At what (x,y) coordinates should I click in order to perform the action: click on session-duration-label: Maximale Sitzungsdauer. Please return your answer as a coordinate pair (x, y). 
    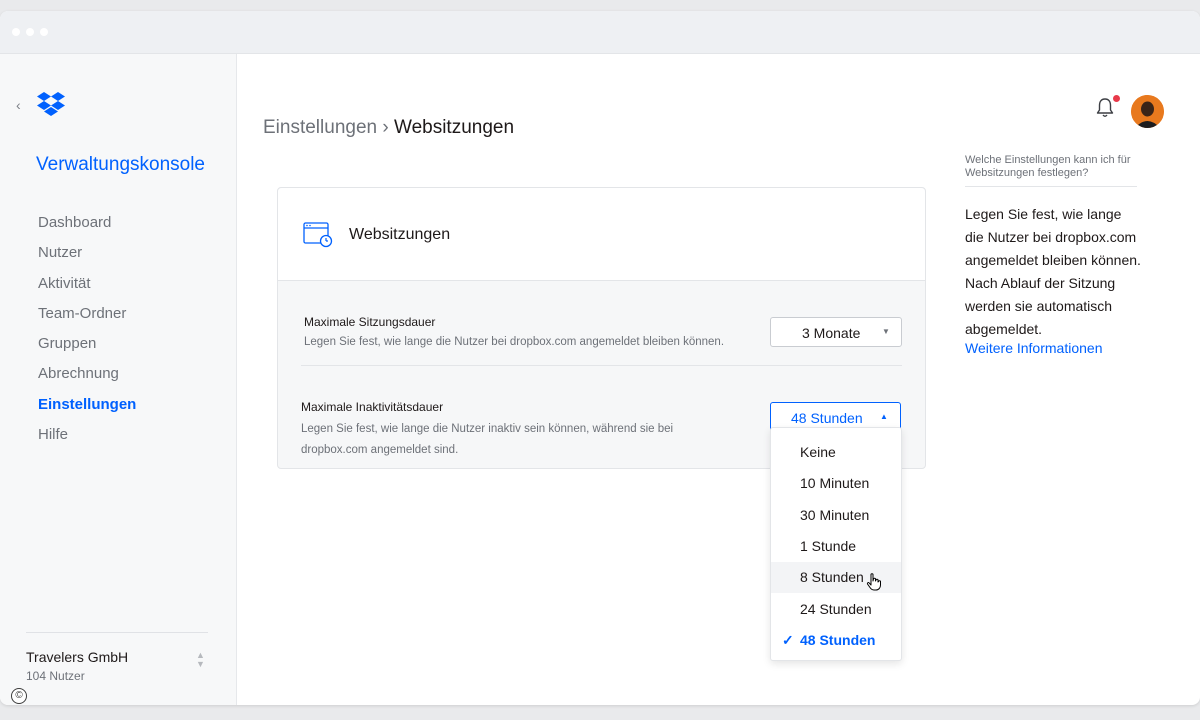
    Looking at the image, I should click on (370, 322).